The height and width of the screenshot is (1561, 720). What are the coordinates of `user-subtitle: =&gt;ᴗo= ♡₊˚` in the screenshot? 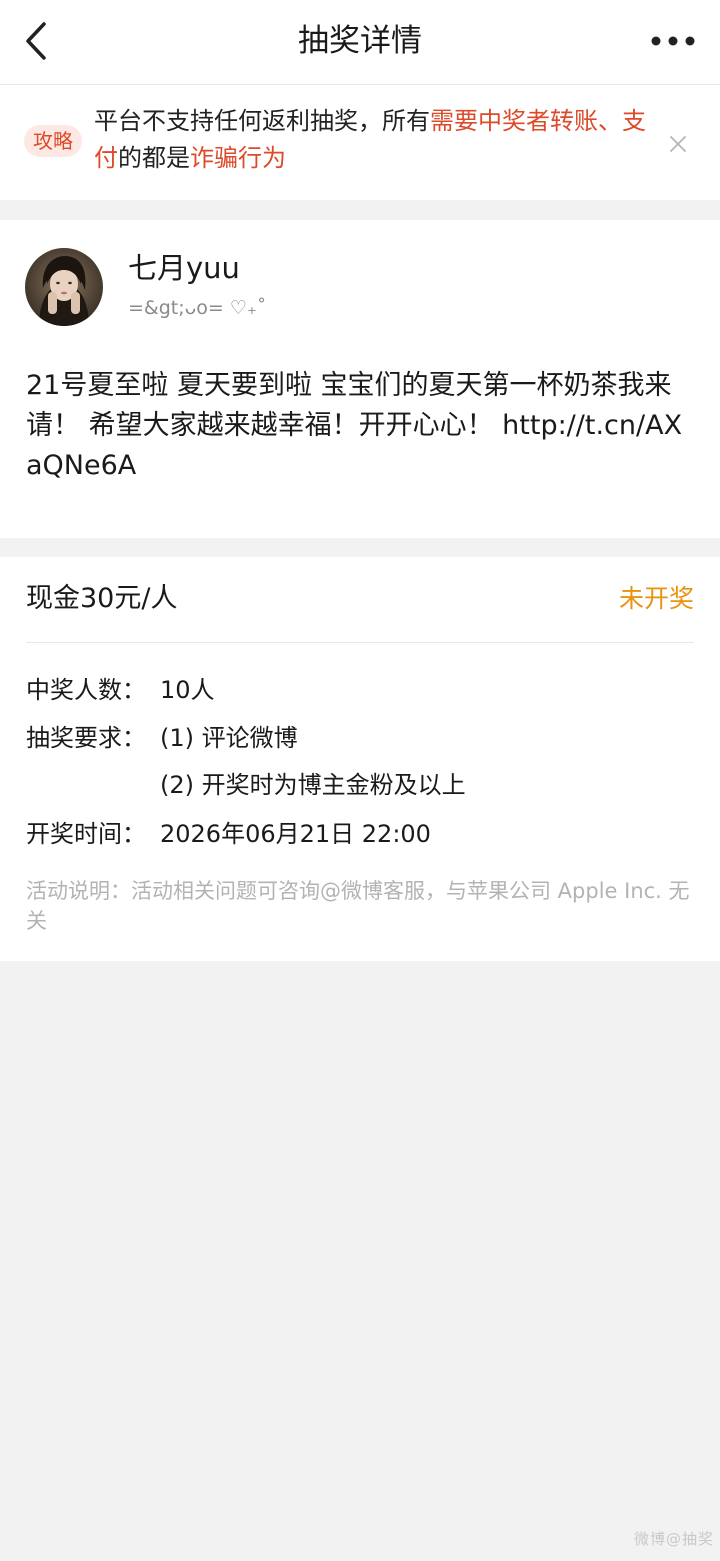 It's located at (197, 308).